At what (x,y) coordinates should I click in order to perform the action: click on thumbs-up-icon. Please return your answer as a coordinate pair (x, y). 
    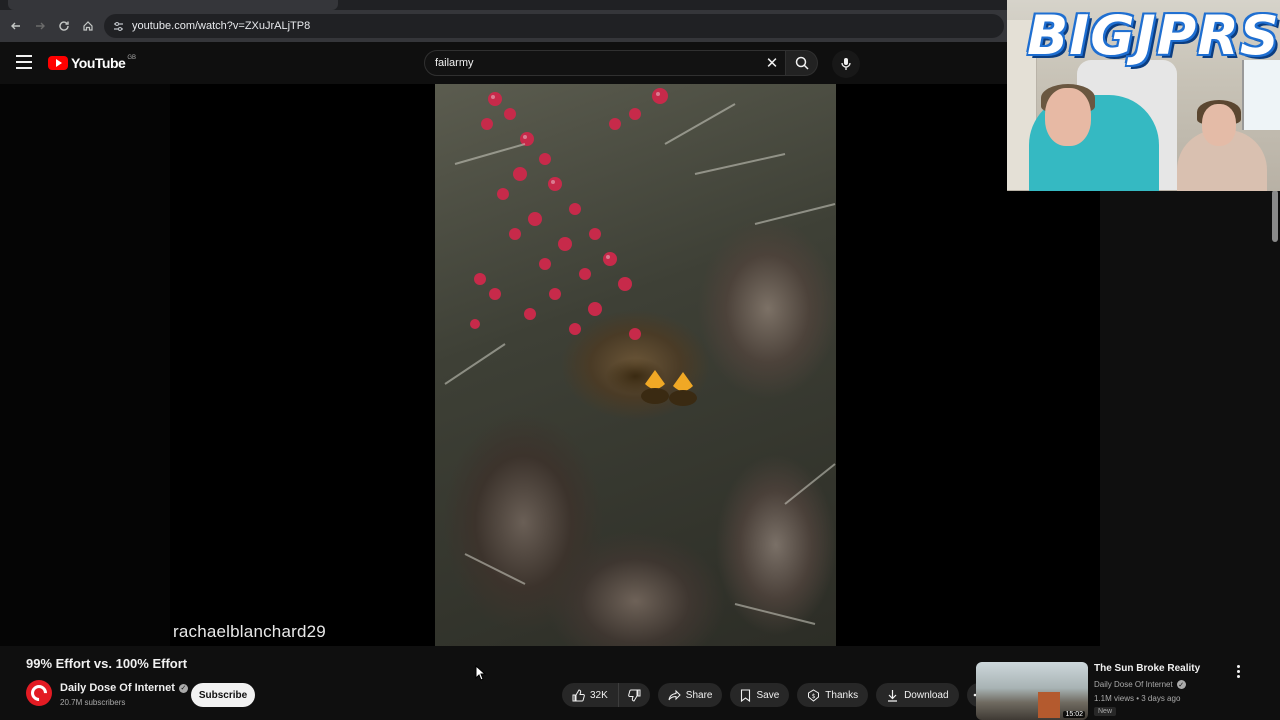
    Looking at the image, I should click on (578, 694).